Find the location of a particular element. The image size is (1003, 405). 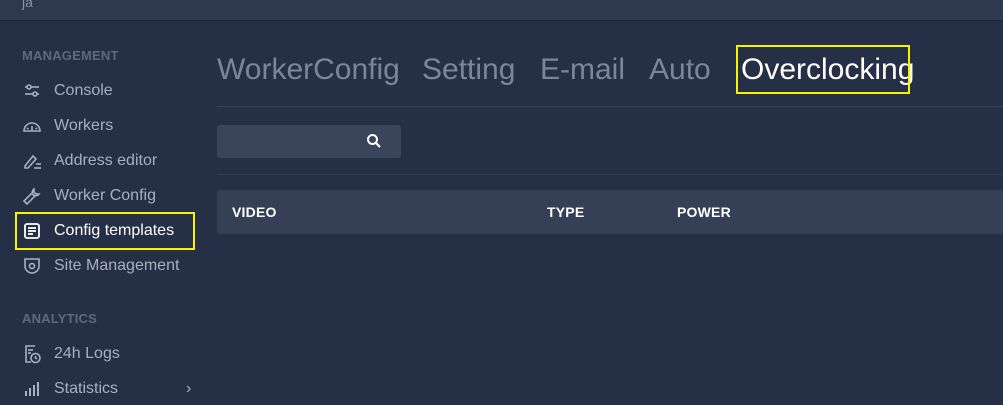

tab-divider is located at coordinates (610, 106).